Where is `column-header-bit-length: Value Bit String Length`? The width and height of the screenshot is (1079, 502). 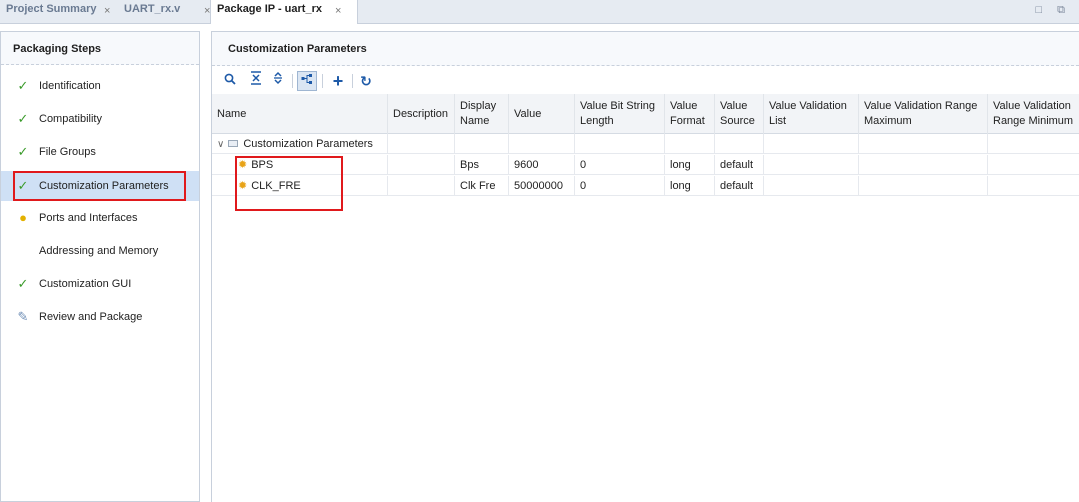 column-header-bit-length: Value Bit String Length is located at coordinates (620, 114).